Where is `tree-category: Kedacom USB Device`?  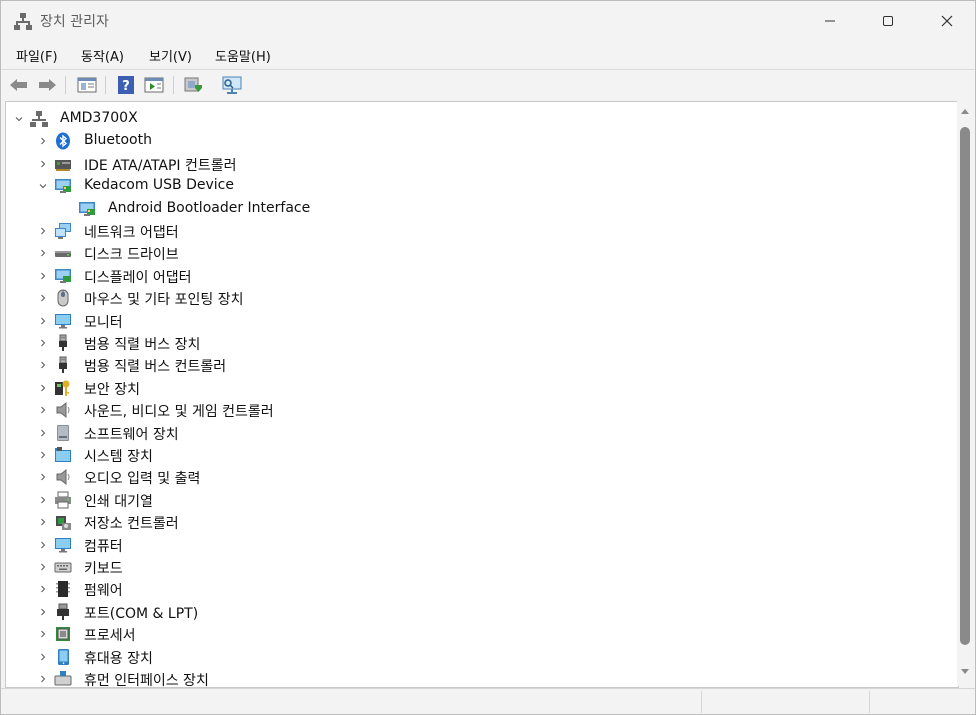 tree-category: Kedacom USB Device is located at coordinates (476, 186).